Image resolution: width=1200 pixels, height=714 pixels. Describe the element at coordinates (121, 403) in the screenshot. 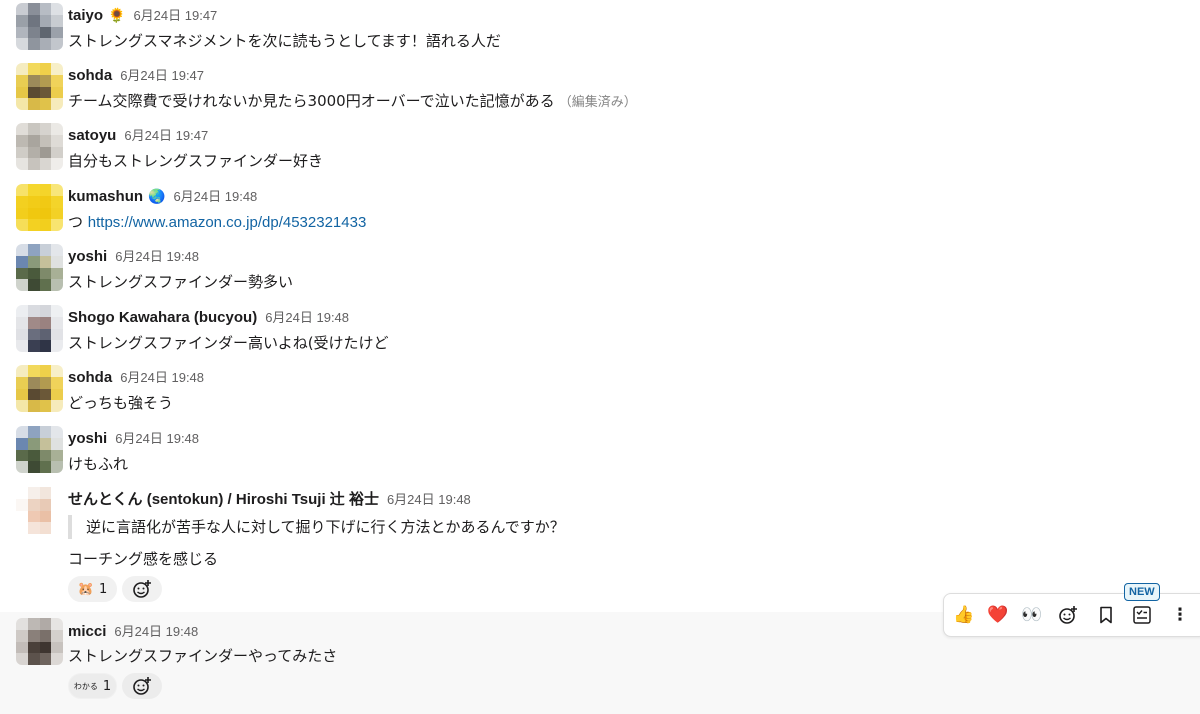

I see `message-text: どっちも強そう` at that location.